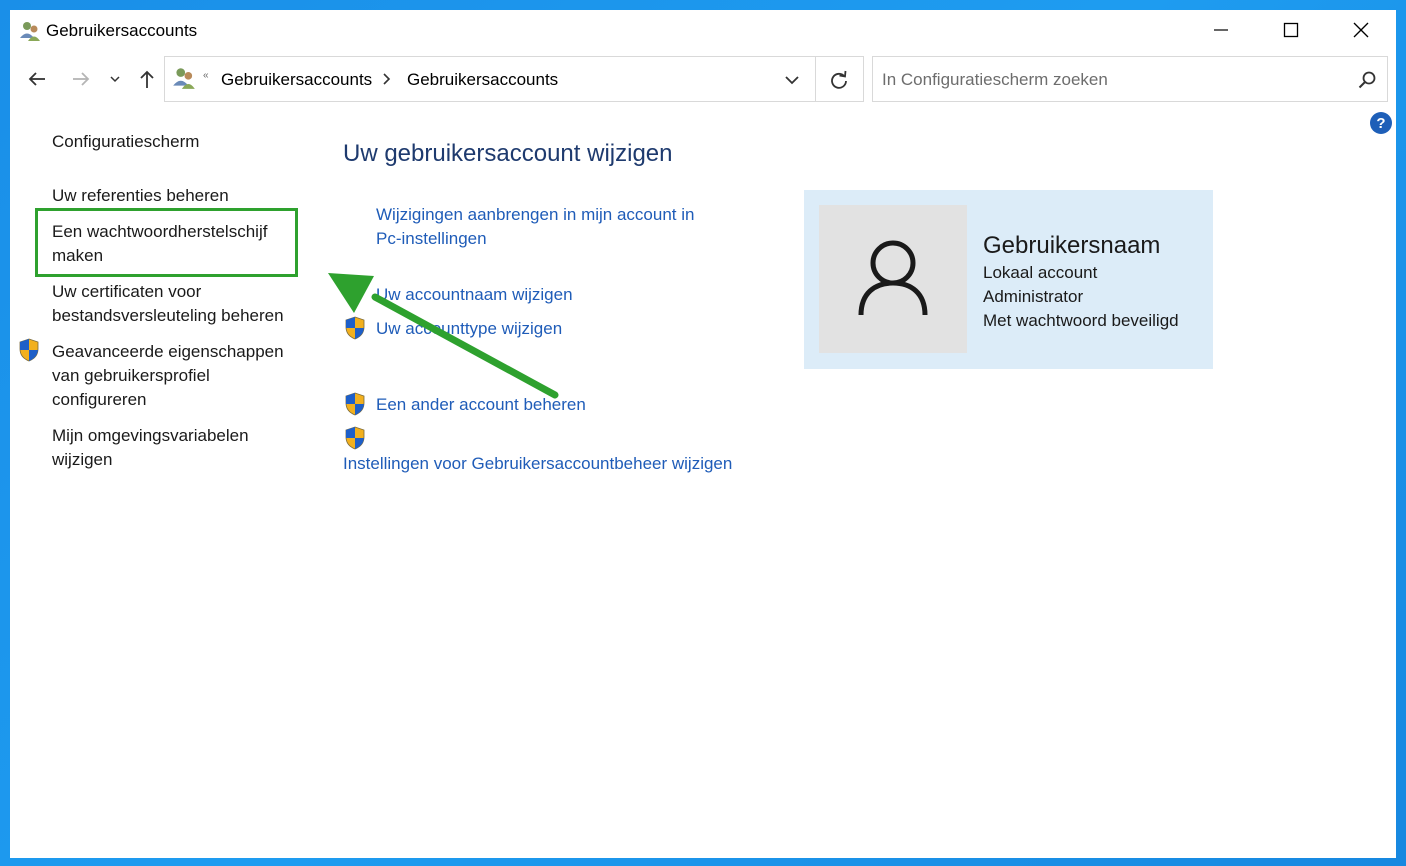  Describe the element at coordinates (1033, 296) in the screenshot. I see `account-role: Administrator` at that location.